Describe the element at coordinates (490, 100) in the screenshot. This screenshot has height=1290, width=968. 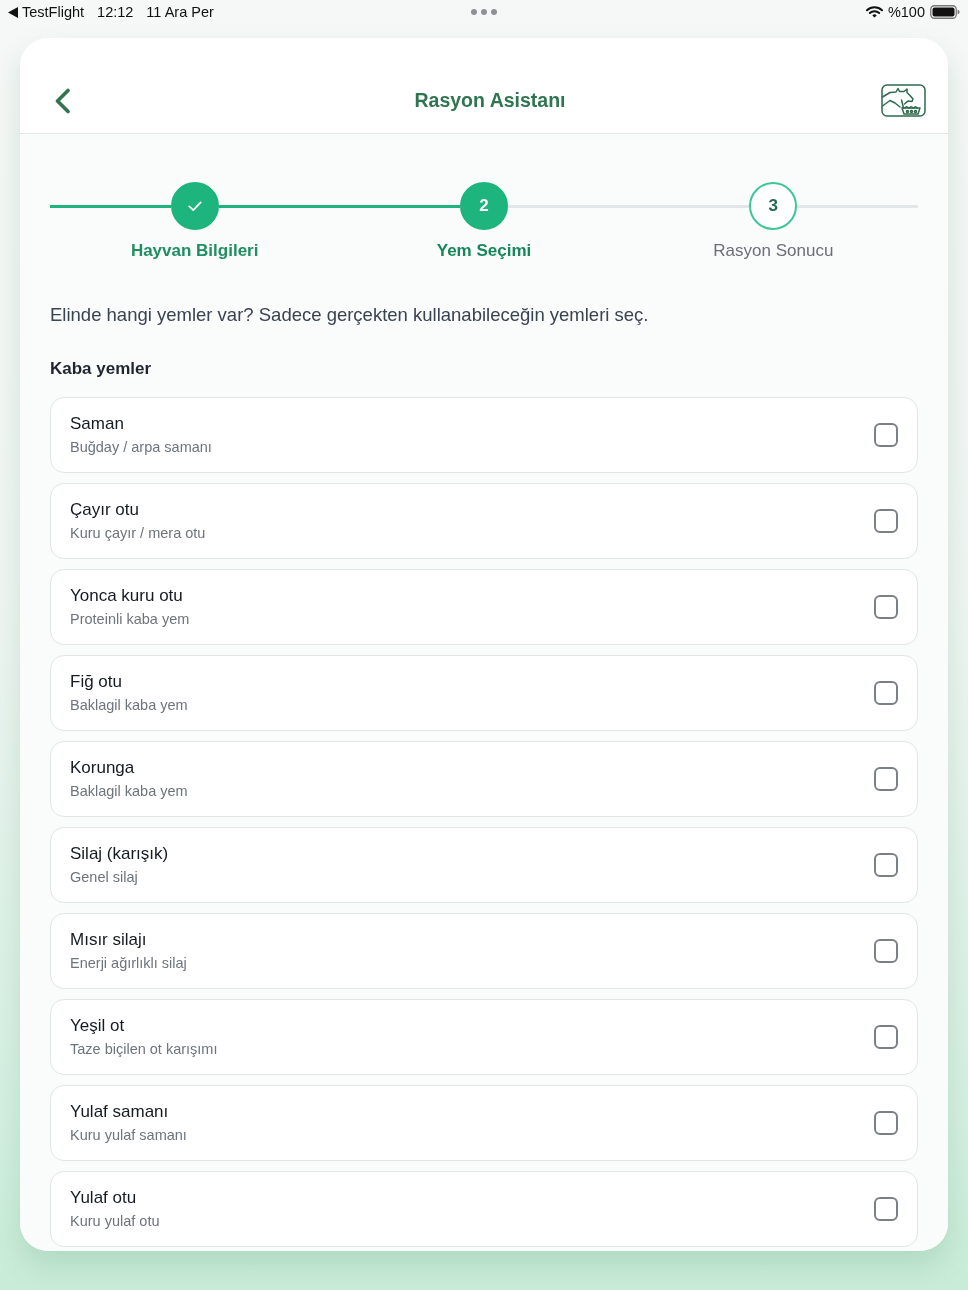
I see `page-title: Rasyon Asistanı` at that location.